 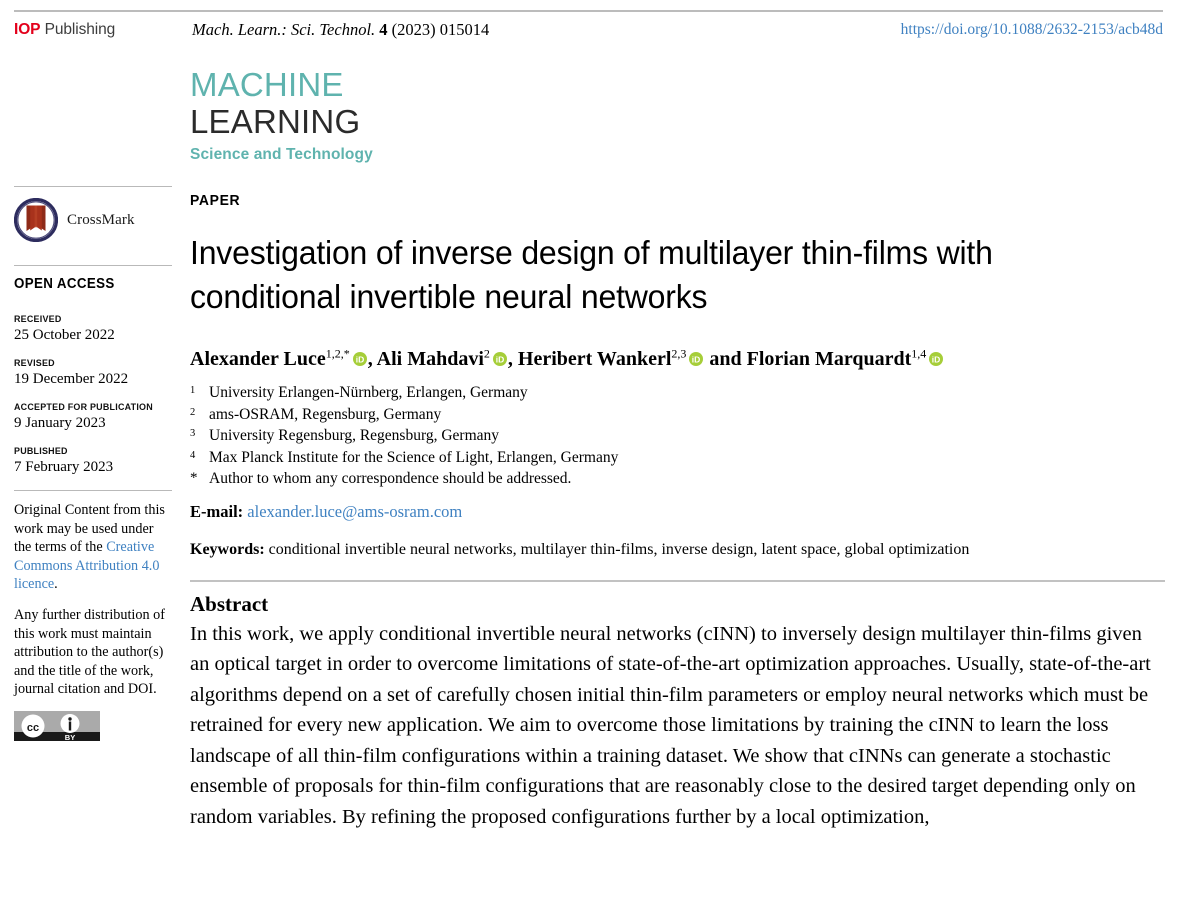 I want to click on author-affil-sup: 2, so click(x=486, y=353).